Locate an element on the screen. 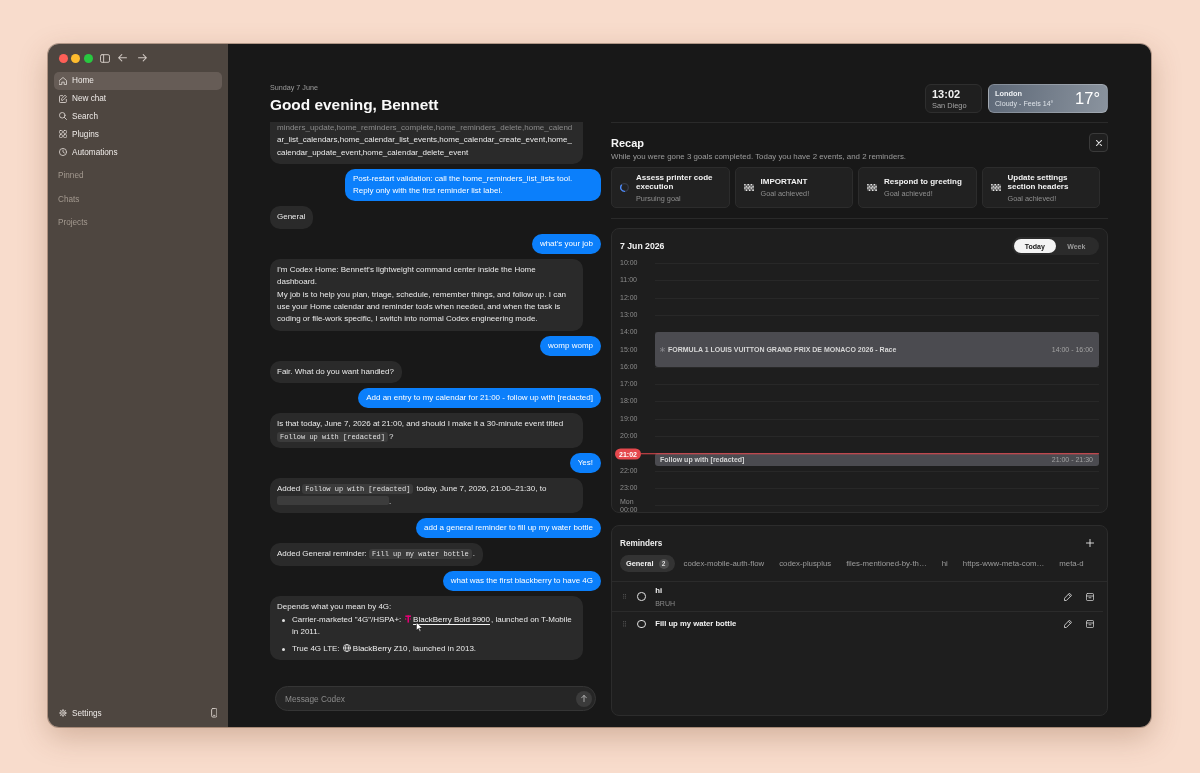 The height and width of the screenshot is (773, 1200). sidebar-toggle-icon is located at coordinates (105, 58).